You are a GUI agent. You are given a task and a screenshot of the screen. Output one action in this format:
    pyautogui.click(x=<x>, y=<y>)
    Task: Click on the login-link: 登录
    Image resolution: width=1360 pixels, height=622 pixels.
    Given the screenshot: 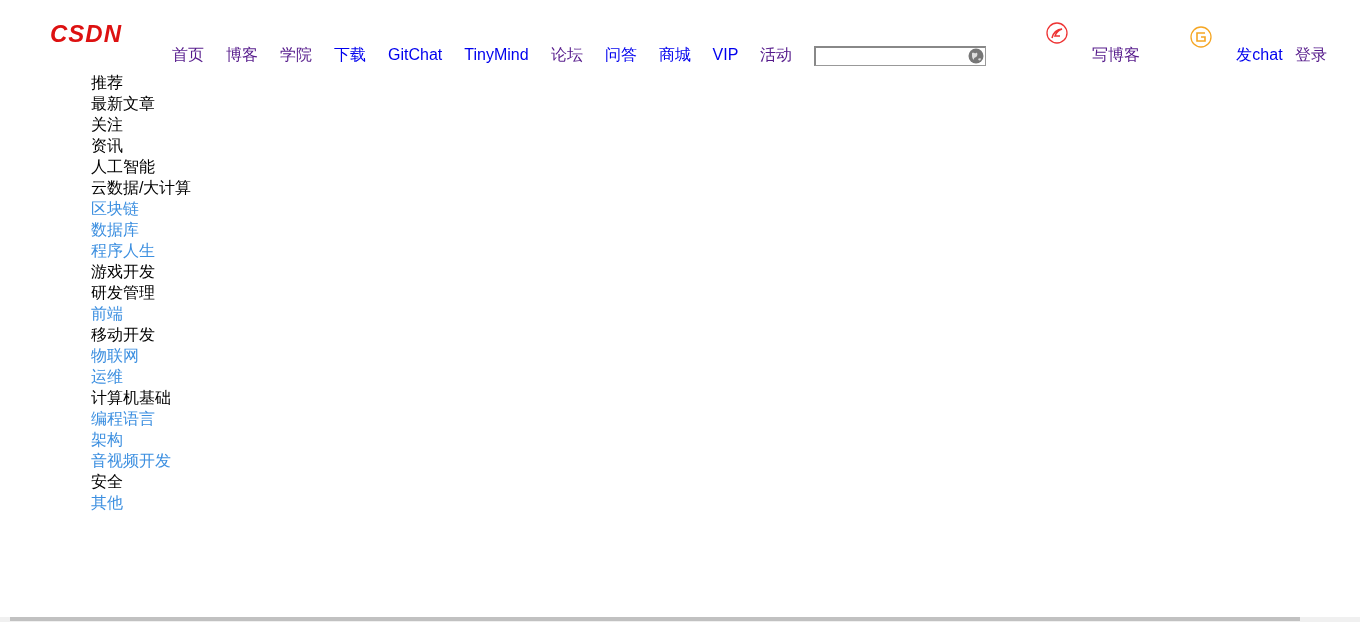 What is the action you would take?
    pyautogui.click(x=1310, y=55)
    